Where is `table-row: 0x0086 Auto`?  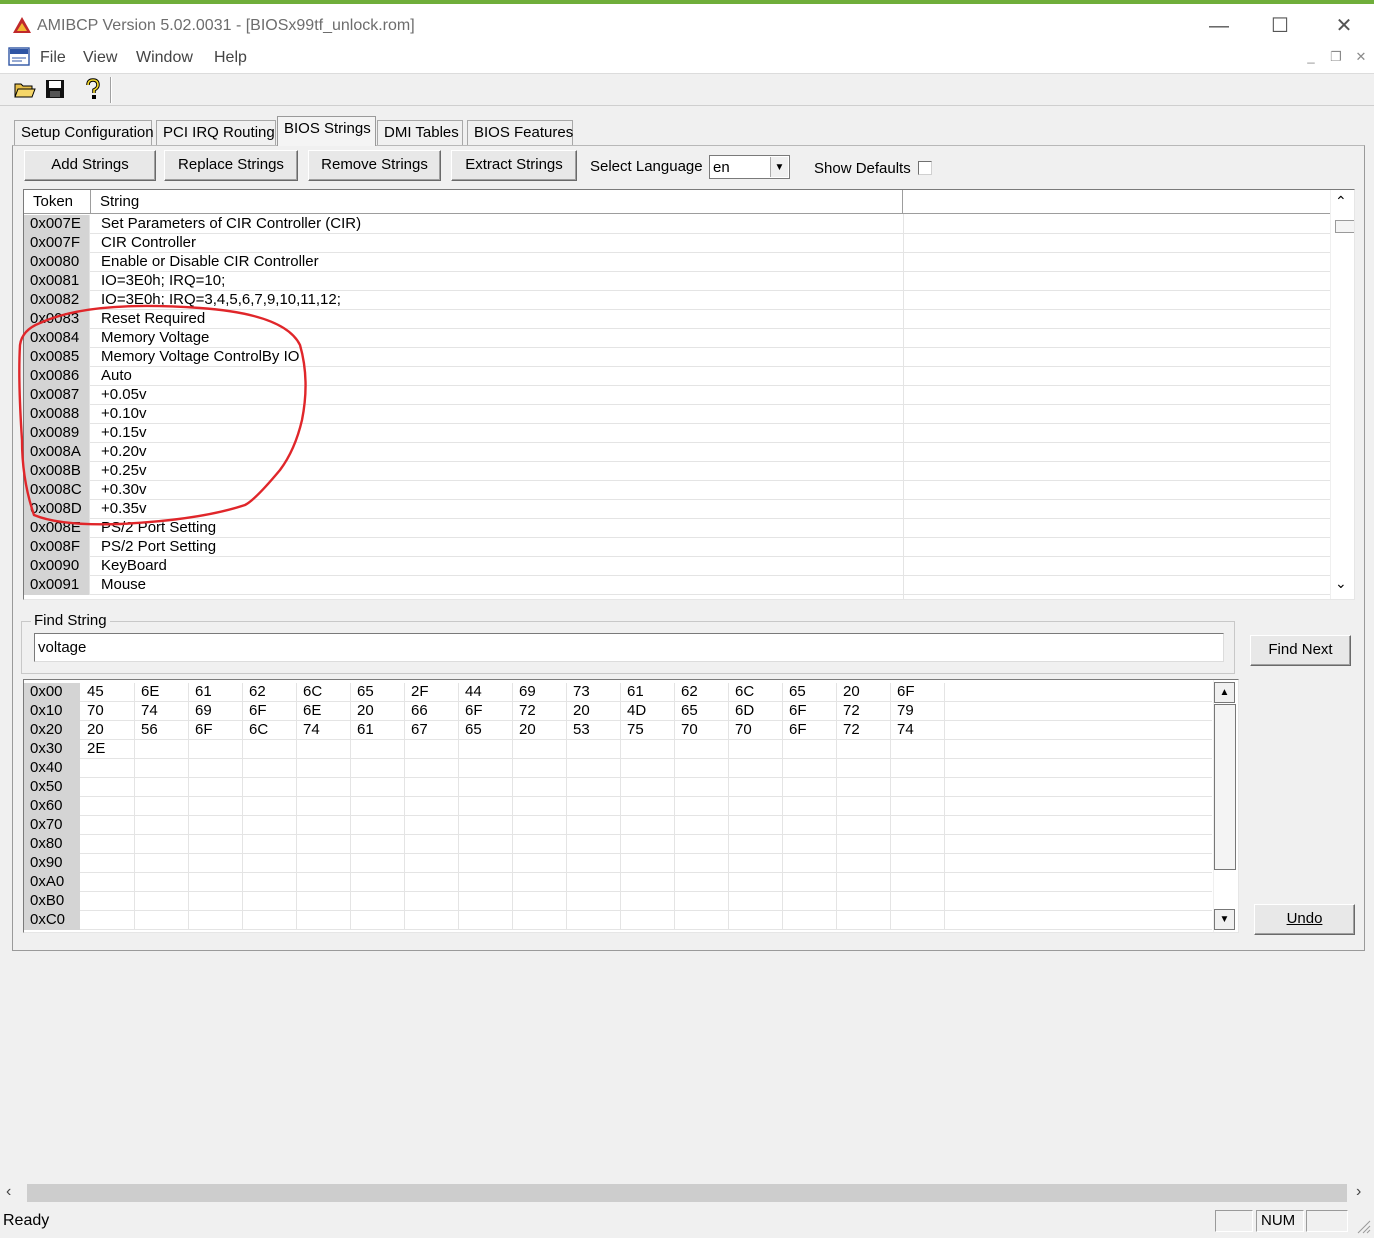 table-row: 0x0086 Auto is located at coordinates (677, 376).